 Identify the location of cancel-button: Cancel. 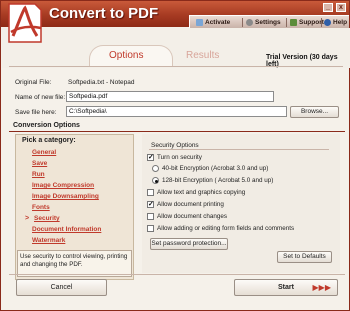
(61, 287).